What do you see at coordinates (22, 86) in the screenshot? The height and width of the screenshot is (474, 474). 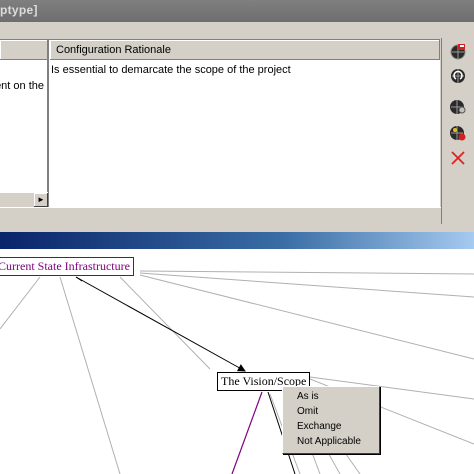 I see `cell-left-text: ent on the` at bounding box center [22, 86].